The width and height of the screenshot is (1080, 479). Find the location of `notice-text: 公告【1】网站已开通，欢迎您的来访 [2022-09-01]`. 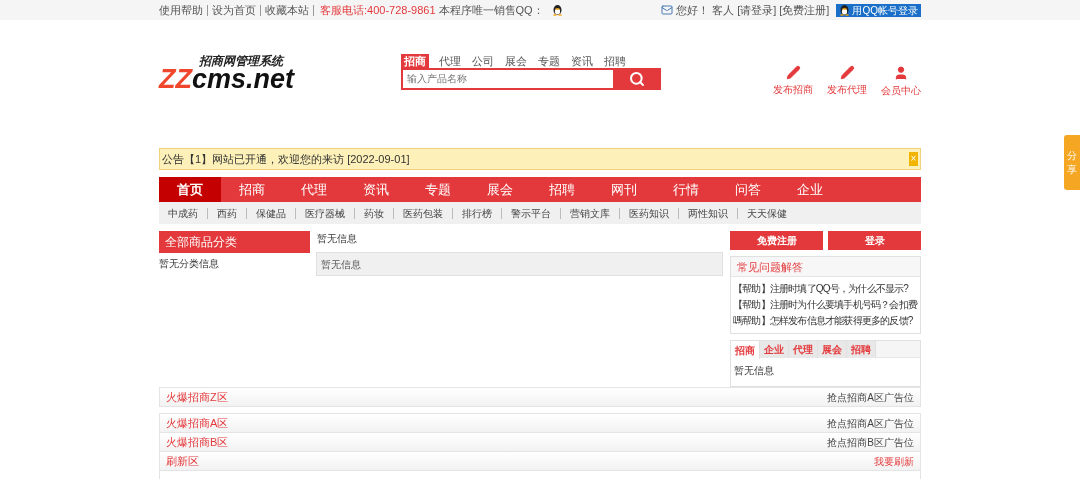

notice-text: 公告【1】网站已开通，欢迎您的来访 [2022-09-01] is located at coordinates (286, 159).